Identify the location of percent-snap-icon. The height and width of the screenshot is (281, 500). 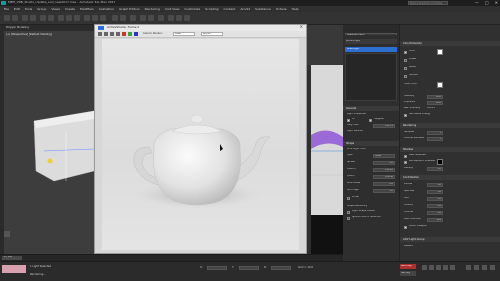
(103, 18).